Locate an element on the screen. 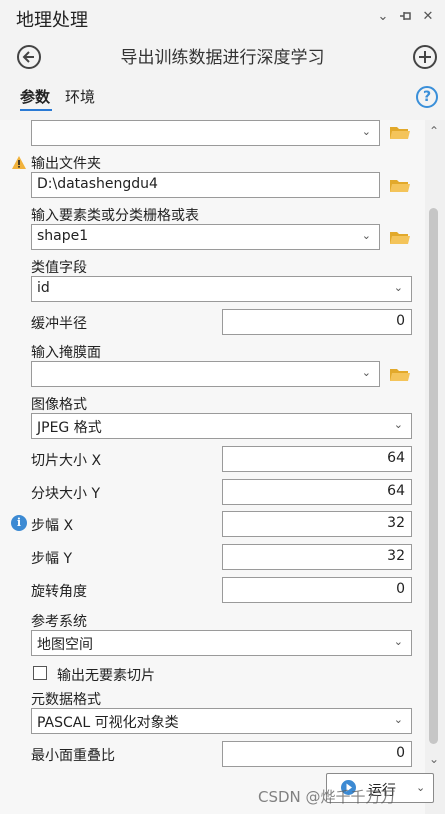  tile-size-x-input: 64 is located at coordinates (317, 459).